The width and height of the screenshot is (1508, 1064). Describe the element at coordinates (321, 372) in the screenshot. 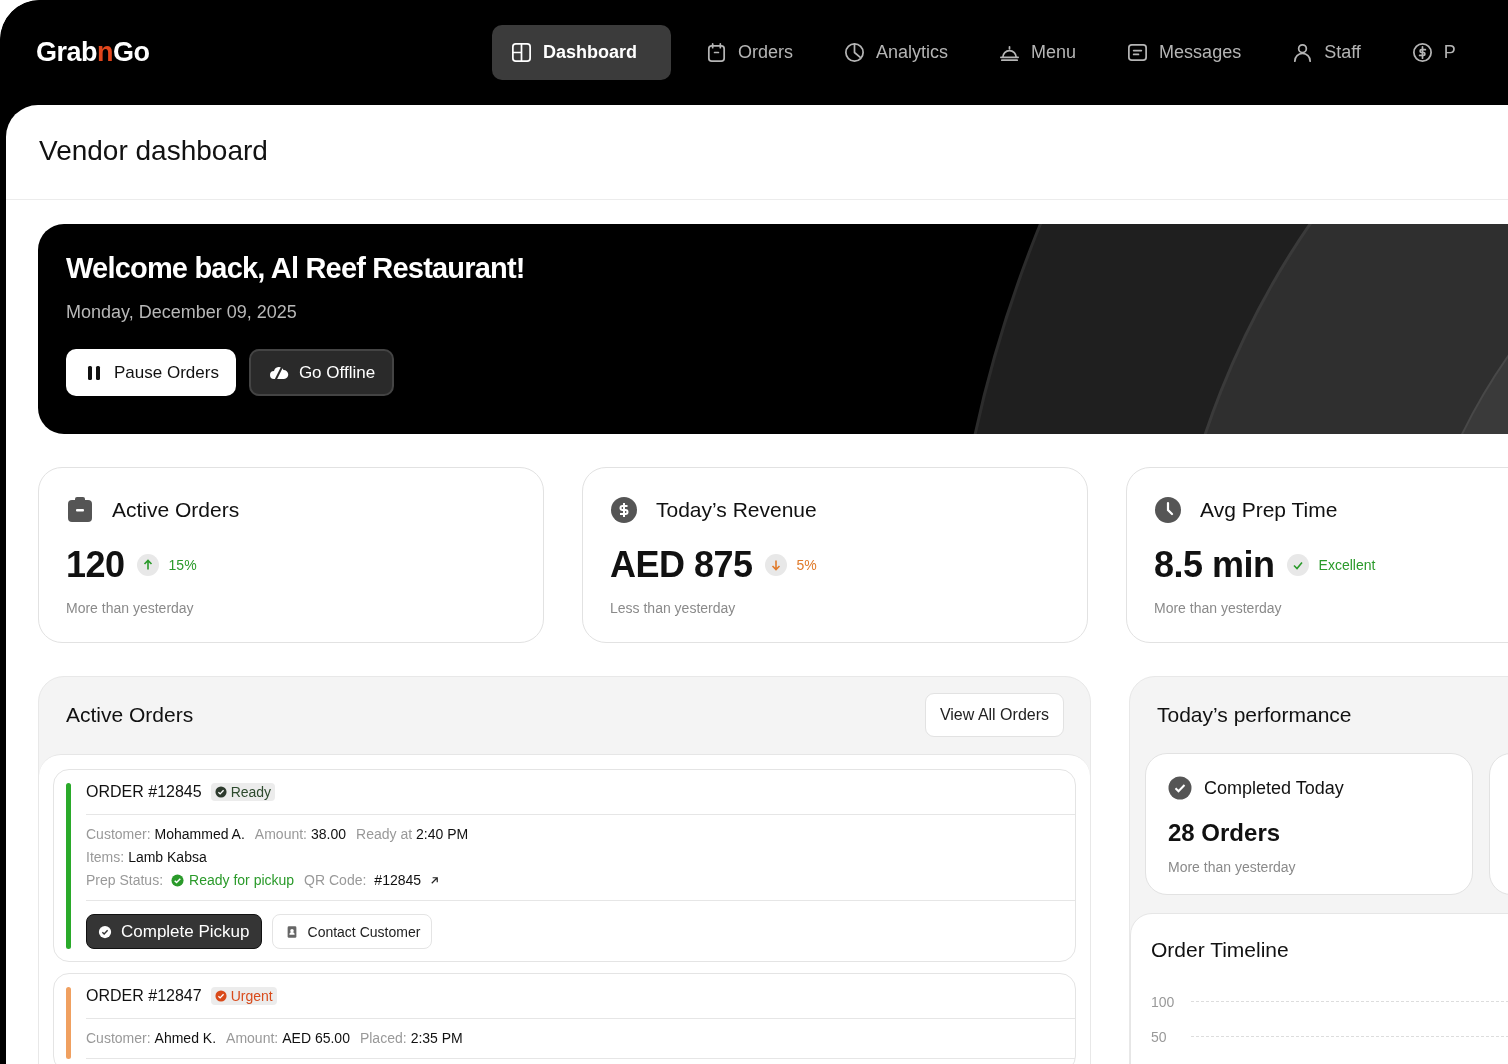

I see `offline-button: Go Offline` at that location.